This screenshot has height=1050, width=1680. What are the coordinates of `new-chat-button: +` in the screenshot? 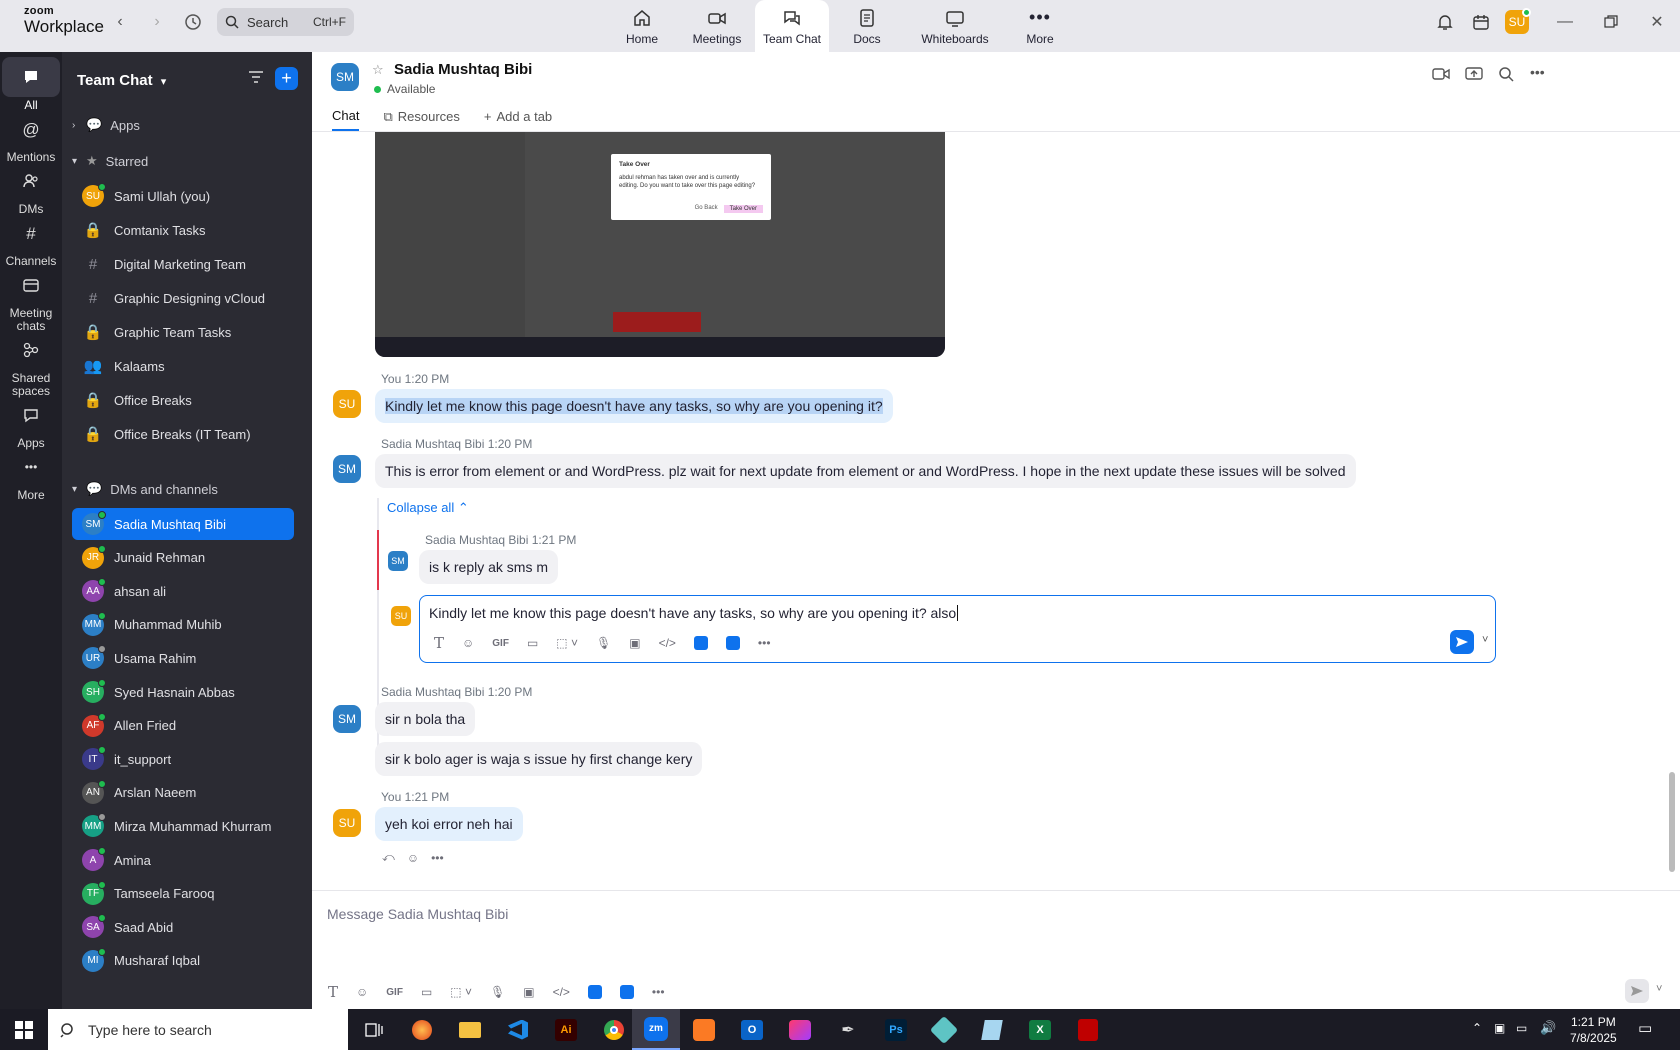 It's located at (286, 78).